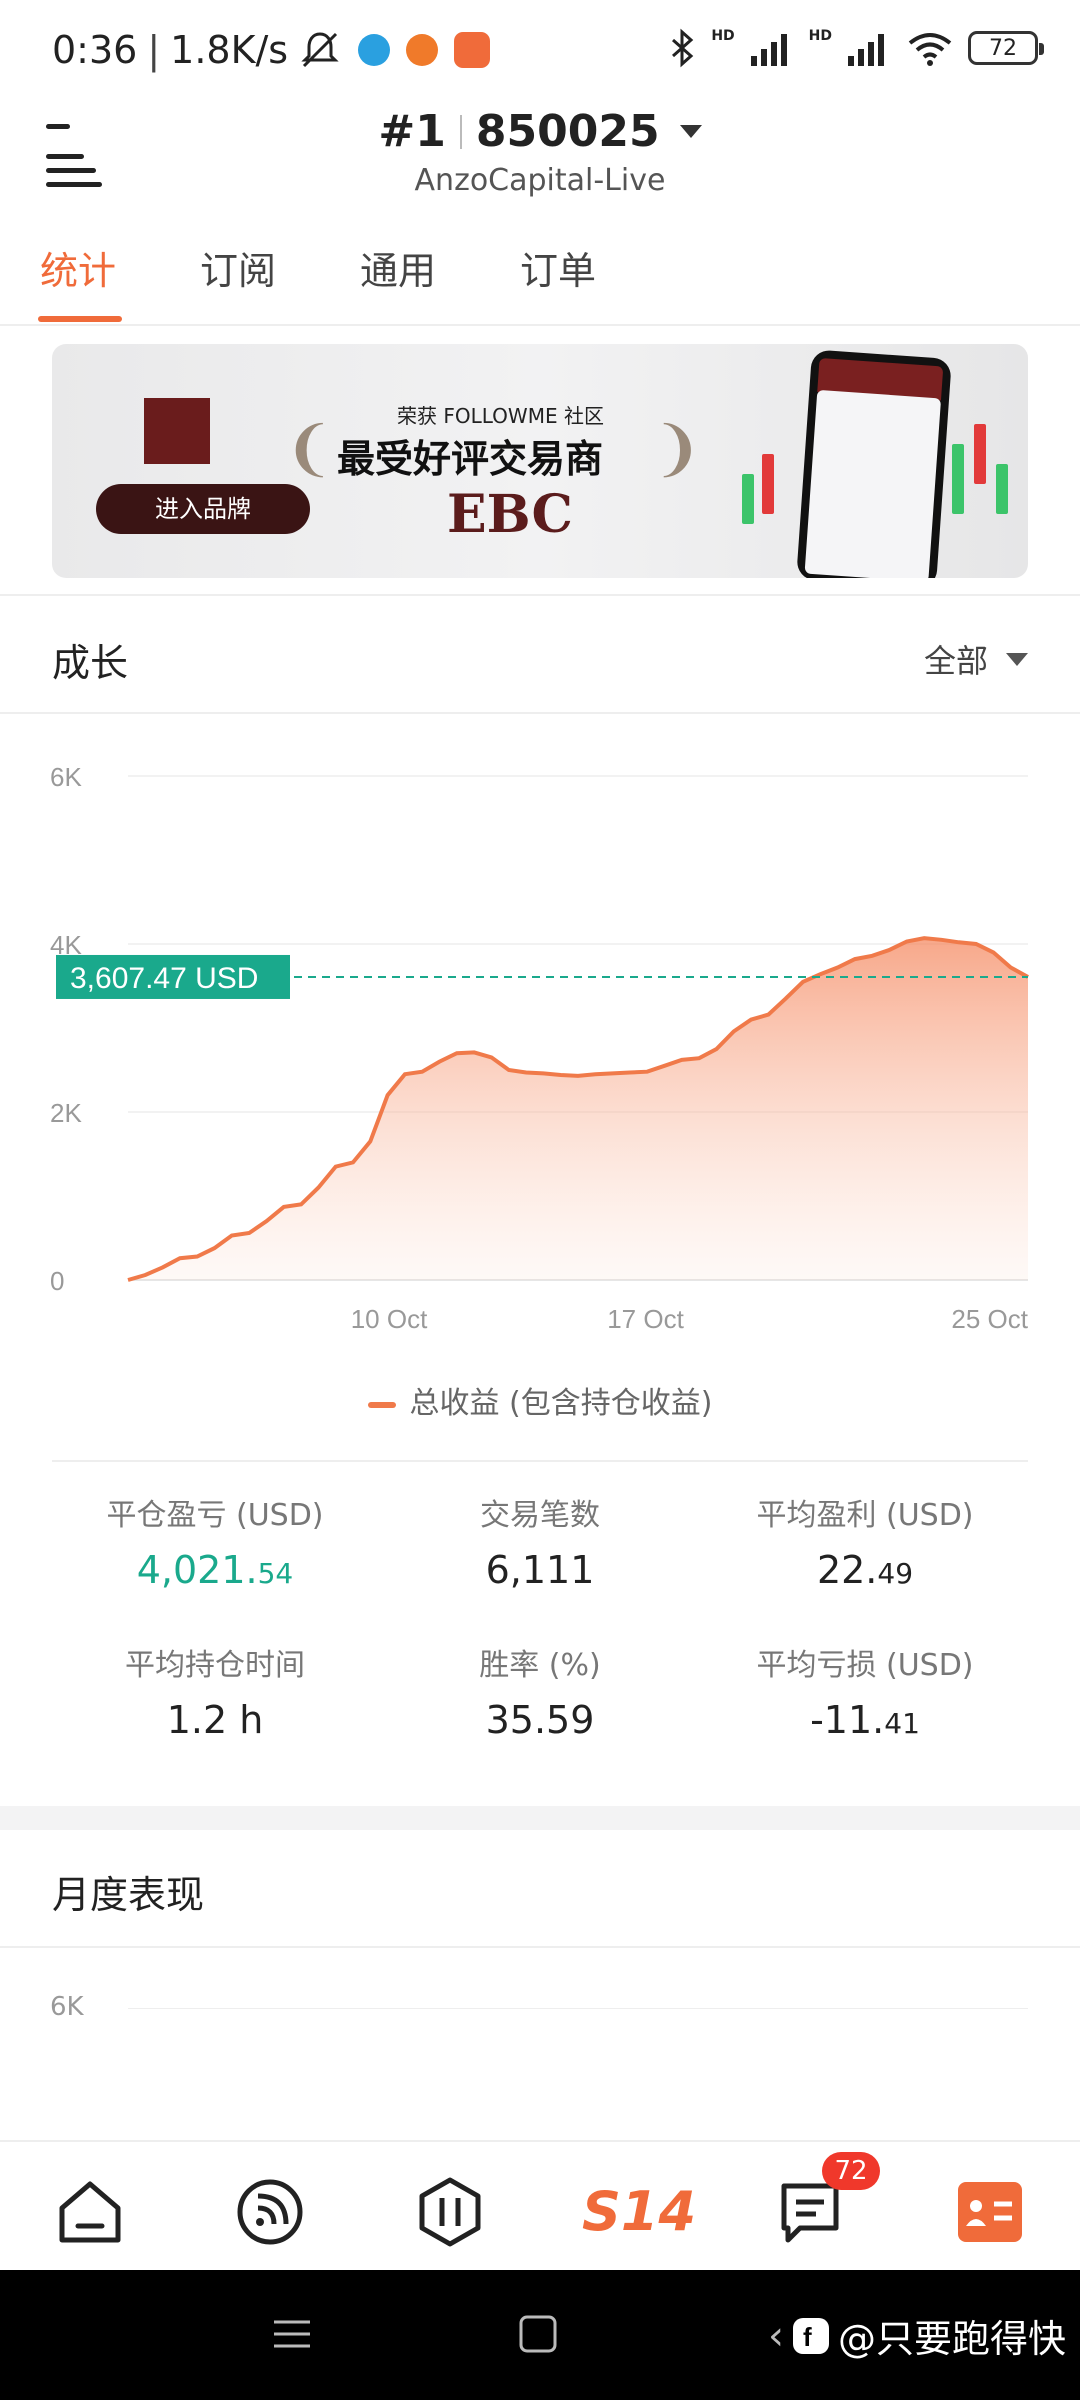 This screenshot has height=2400, width=1080. Describe the element at coordinates (955, 661) in the screenshot. I see `range-select-value: 全部` at that location.